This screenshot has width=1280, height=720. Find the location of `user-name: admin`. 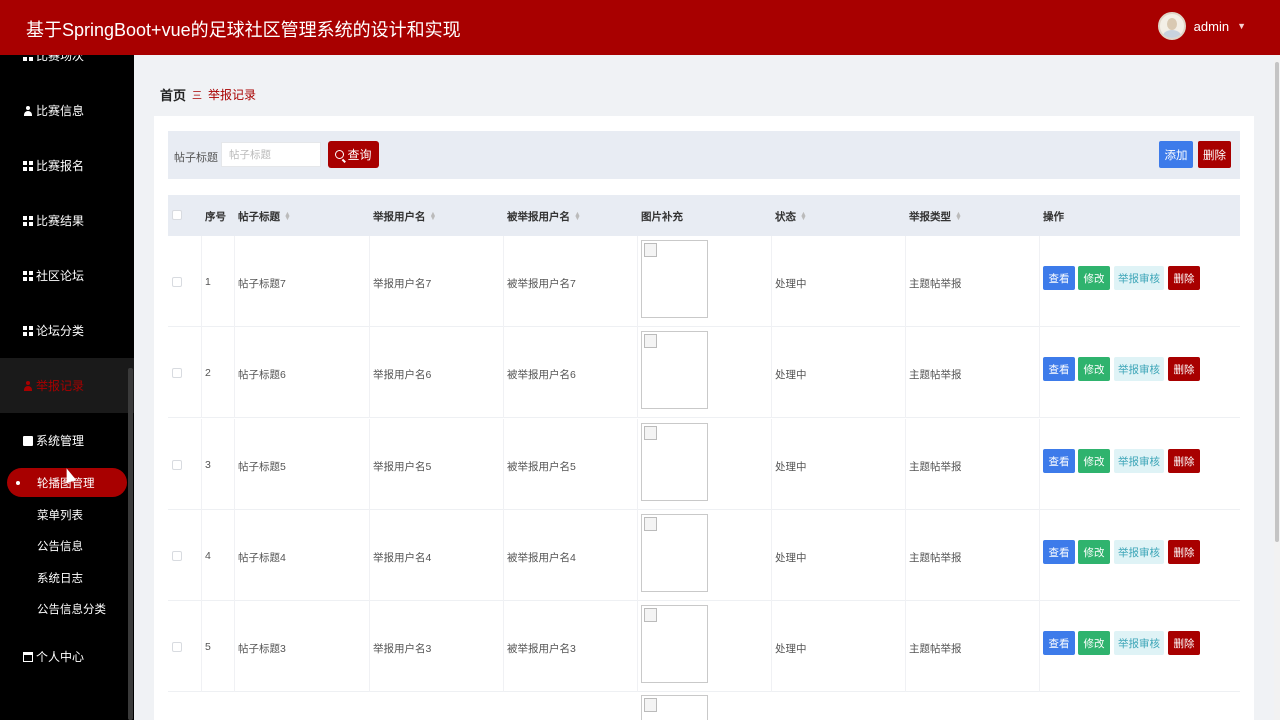

user-name: admin is located at coordinates (1211, 26).